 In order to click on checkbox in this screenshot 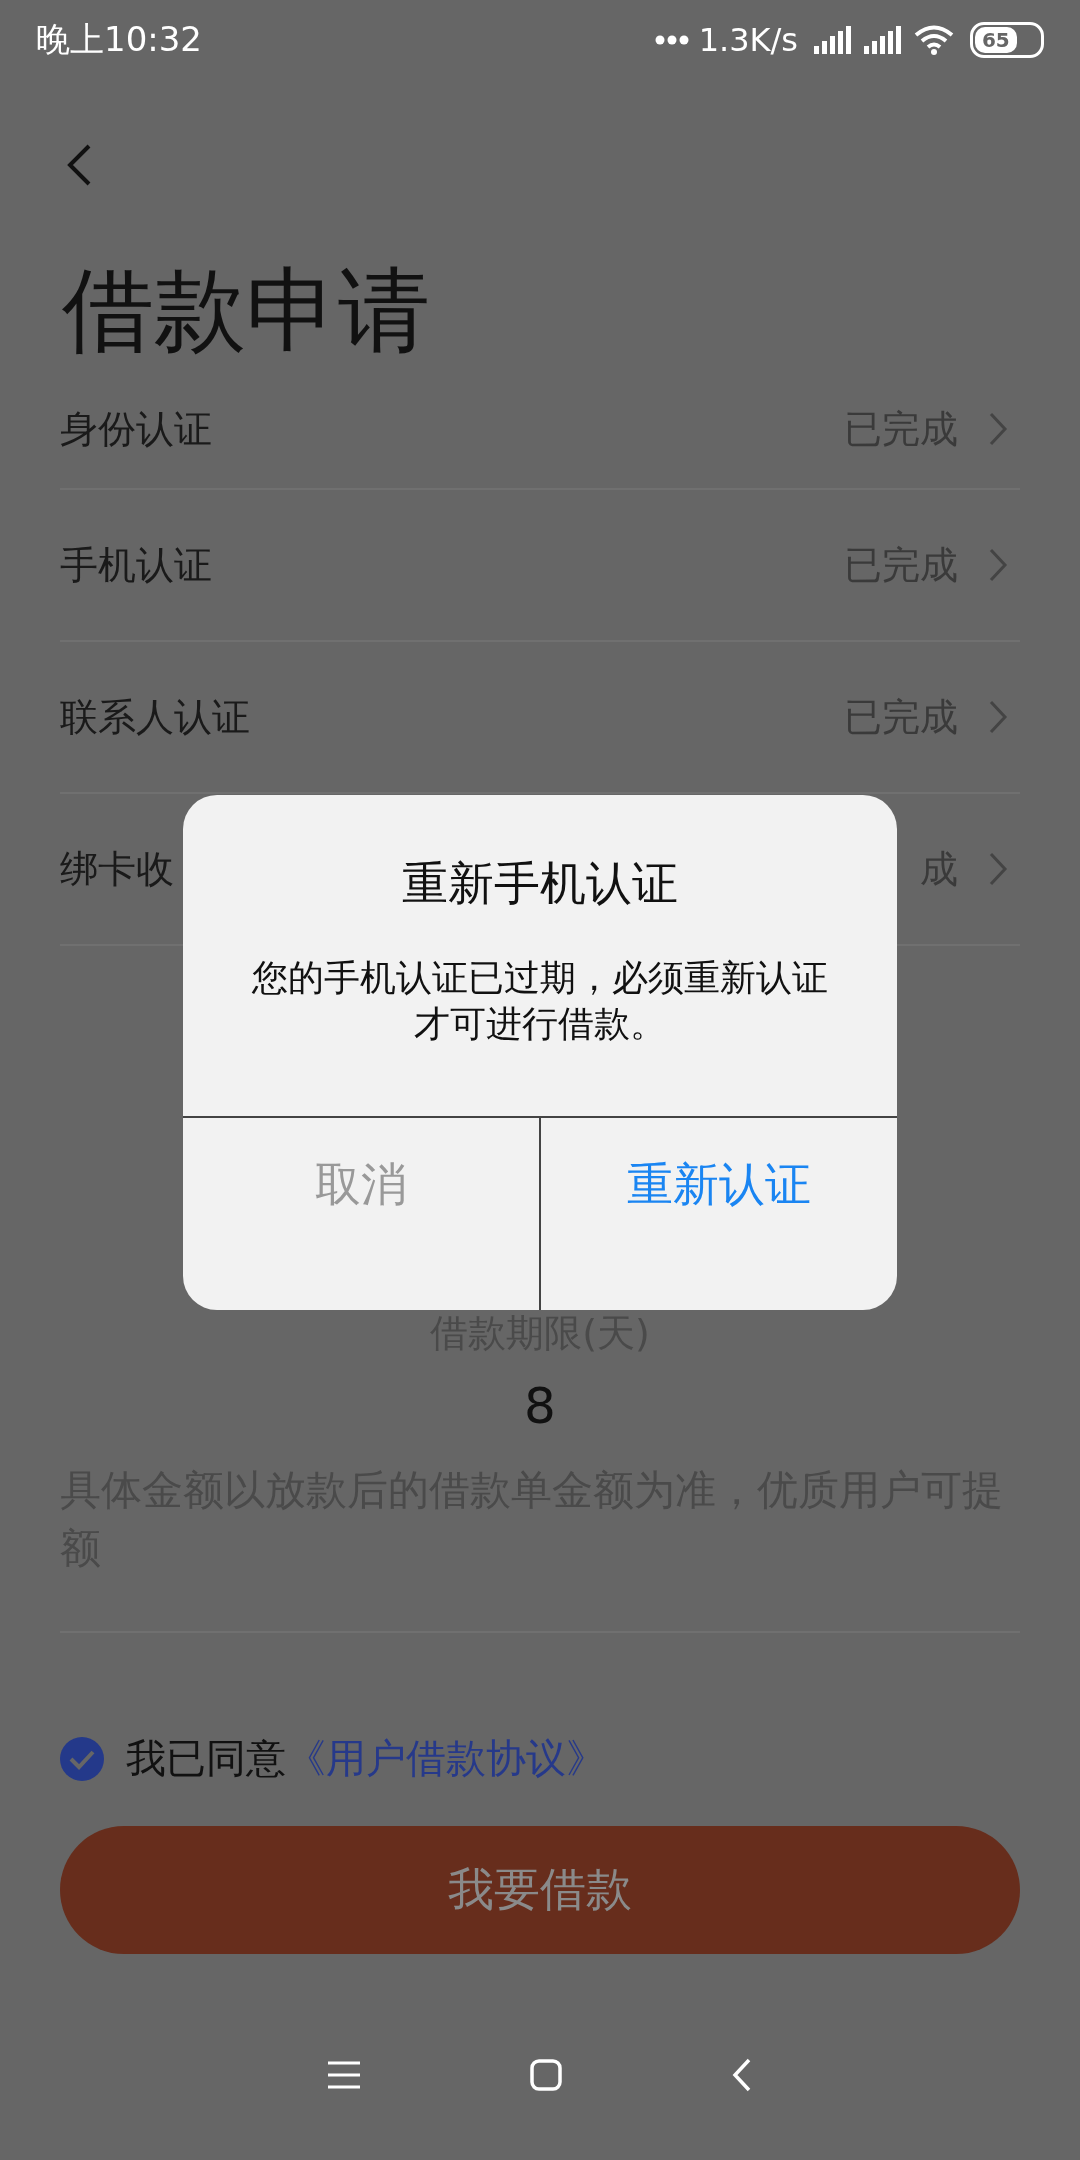, I will do `click(82, 1758)`.